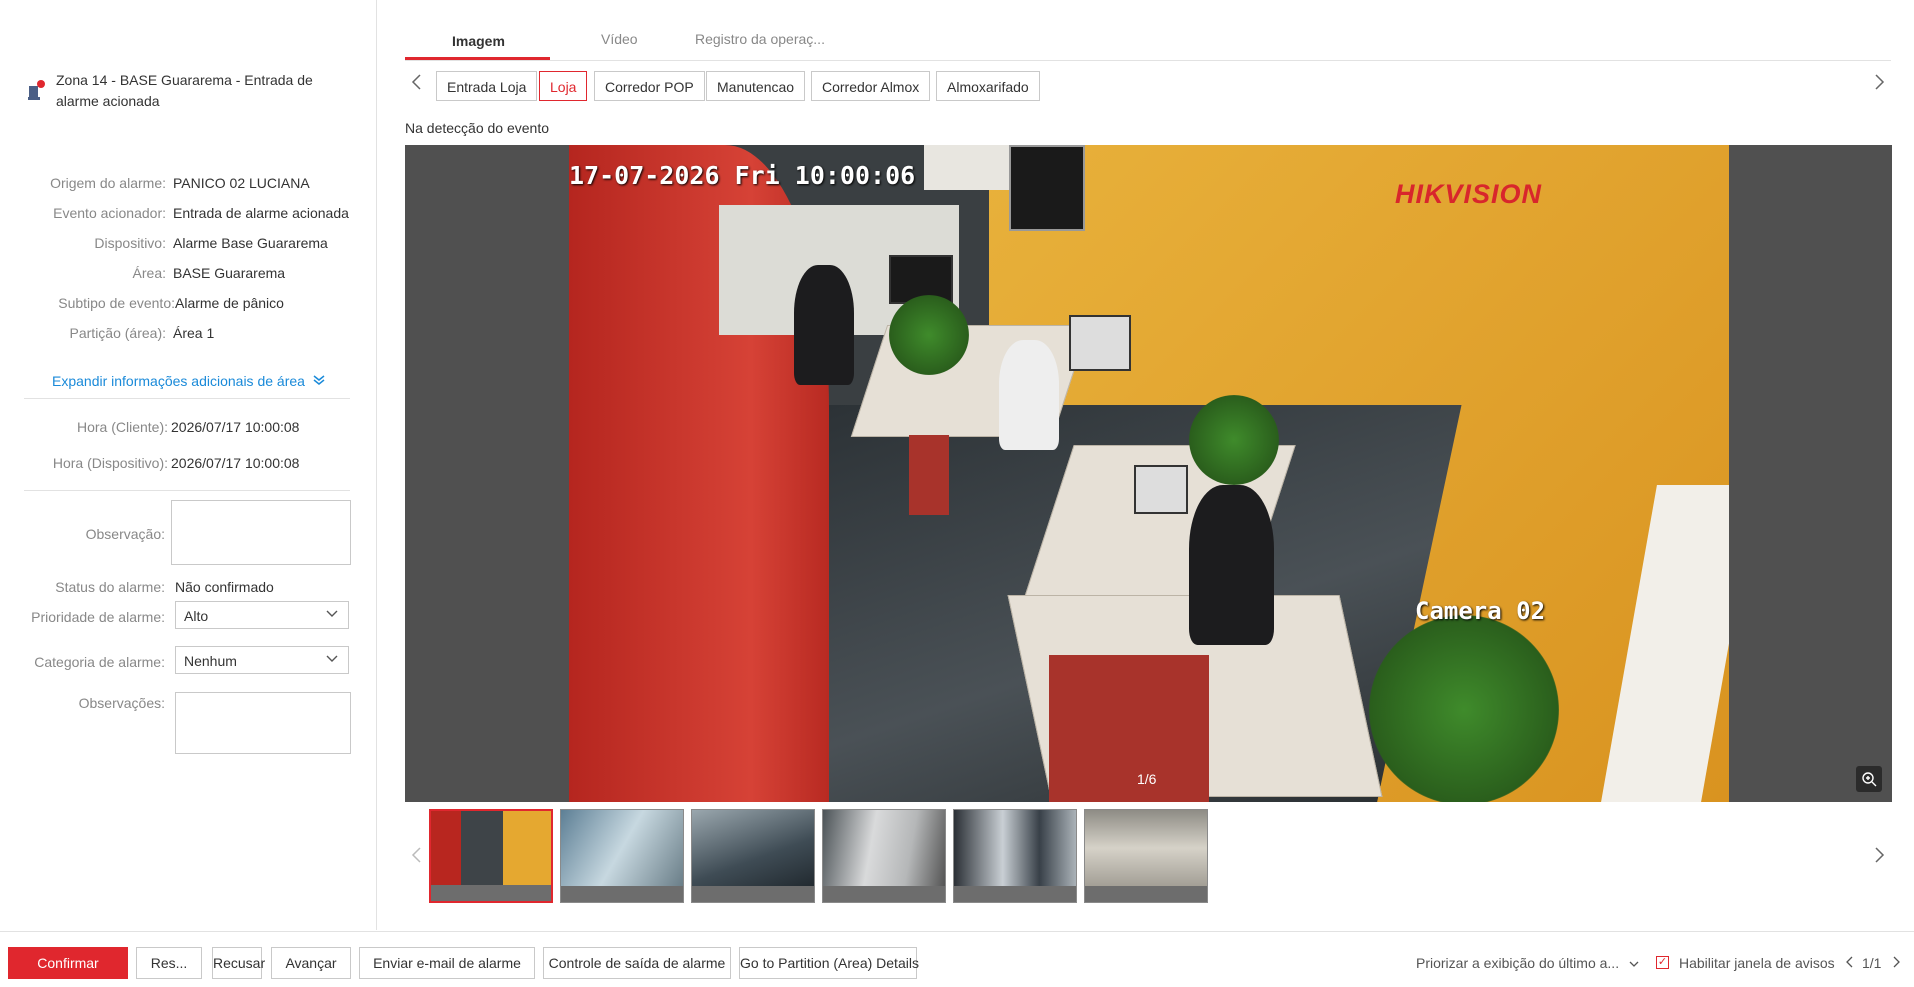 The width and height of the screenshot is (1914, 987). I want to click on camera-tab-corredor-almox: Corredor Almox, so click(871, 86).